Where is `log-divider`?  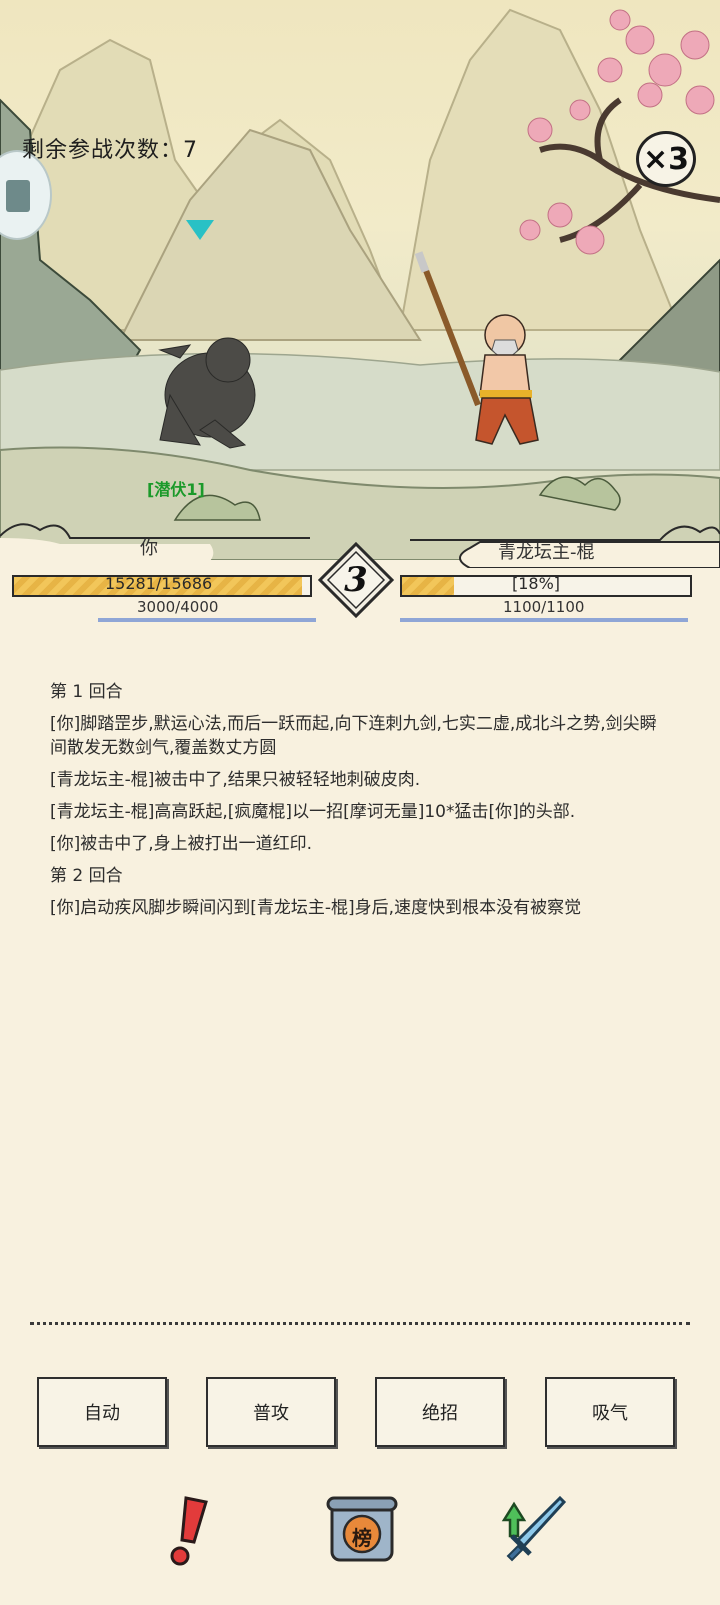 log-divider is located at coordinates (360, 1323).